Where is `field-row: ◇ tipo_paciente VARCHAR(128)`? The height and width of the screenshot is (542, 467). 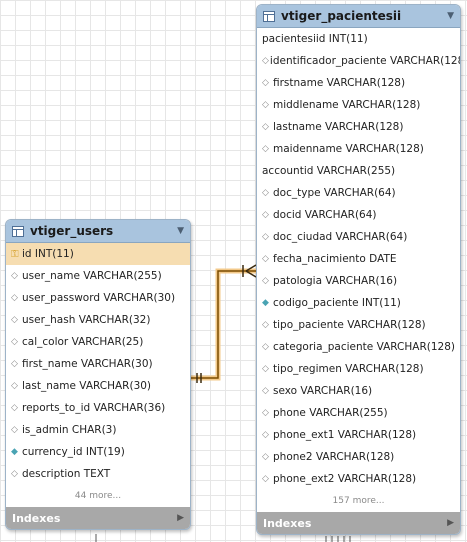 field-row: ◇ tipo_paciente VARCHAR(128) is located at coordinates (358, 325).